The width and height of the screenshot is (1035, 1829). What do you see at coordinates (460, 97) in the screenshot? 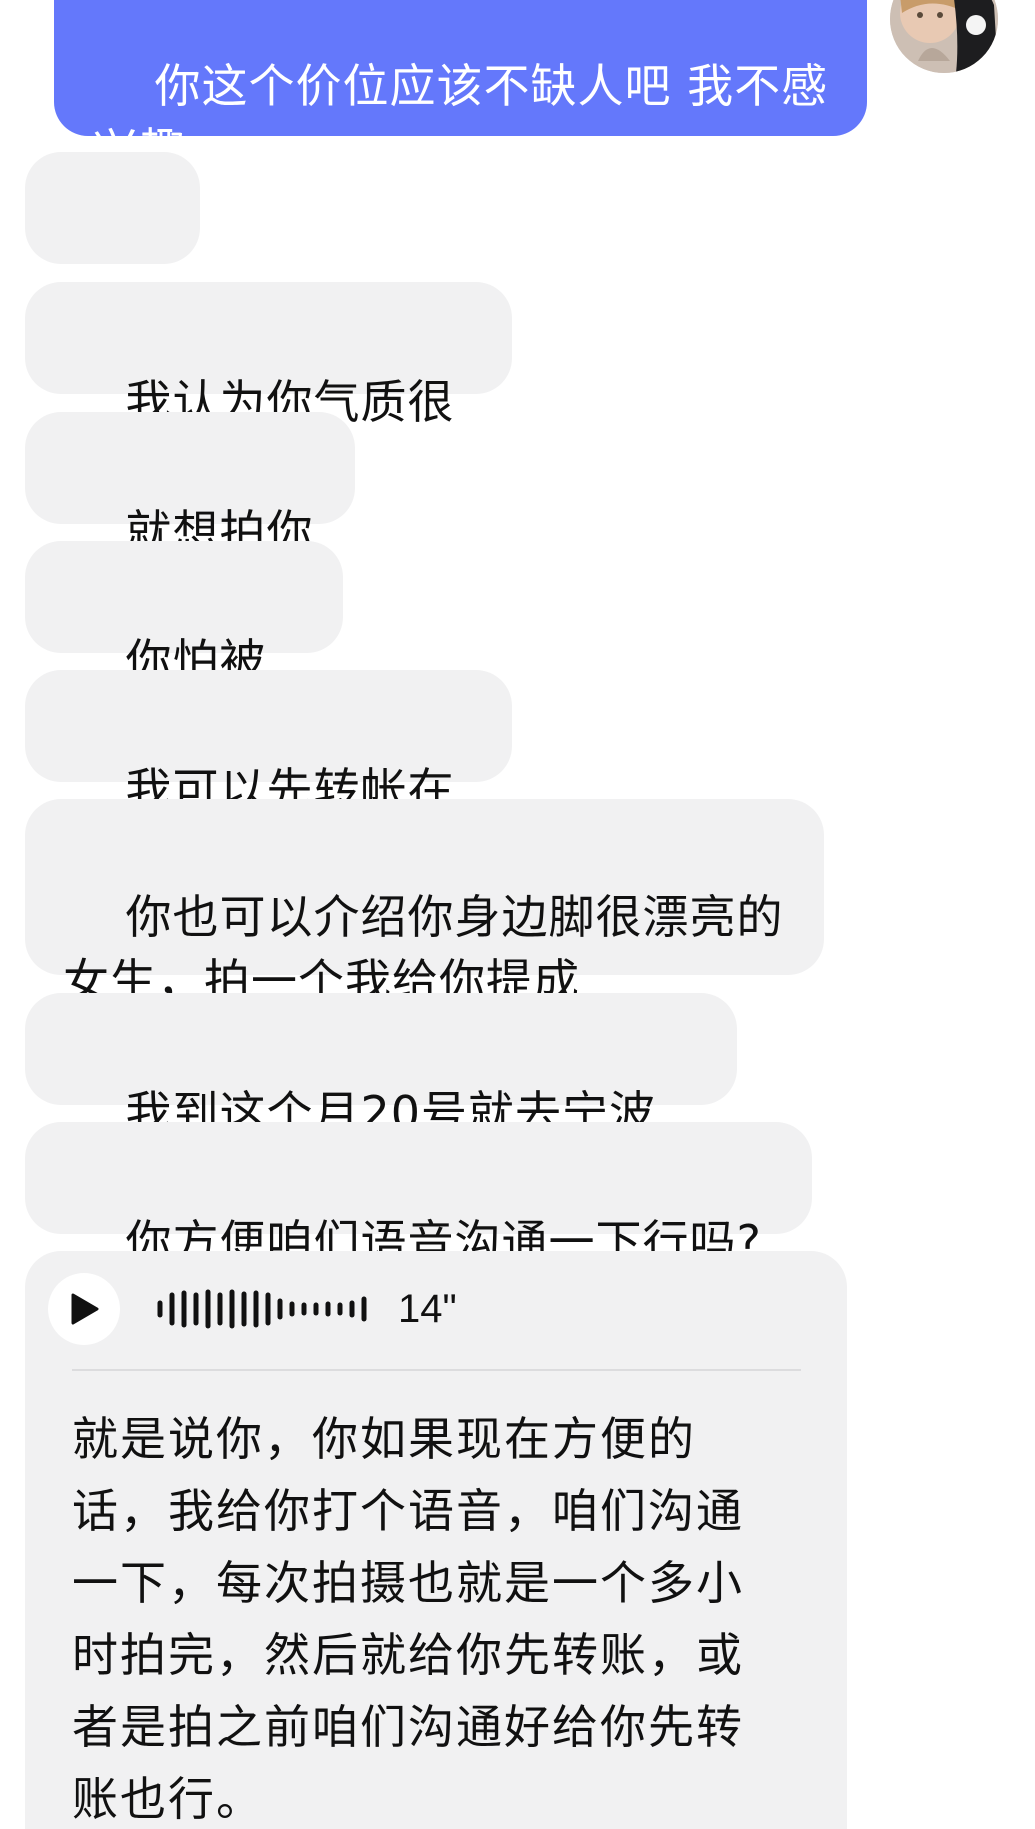
I see `sent-message-text: 你这个价位应该不缺人吧 我不感兴趣` at bounding box center [460, 97].